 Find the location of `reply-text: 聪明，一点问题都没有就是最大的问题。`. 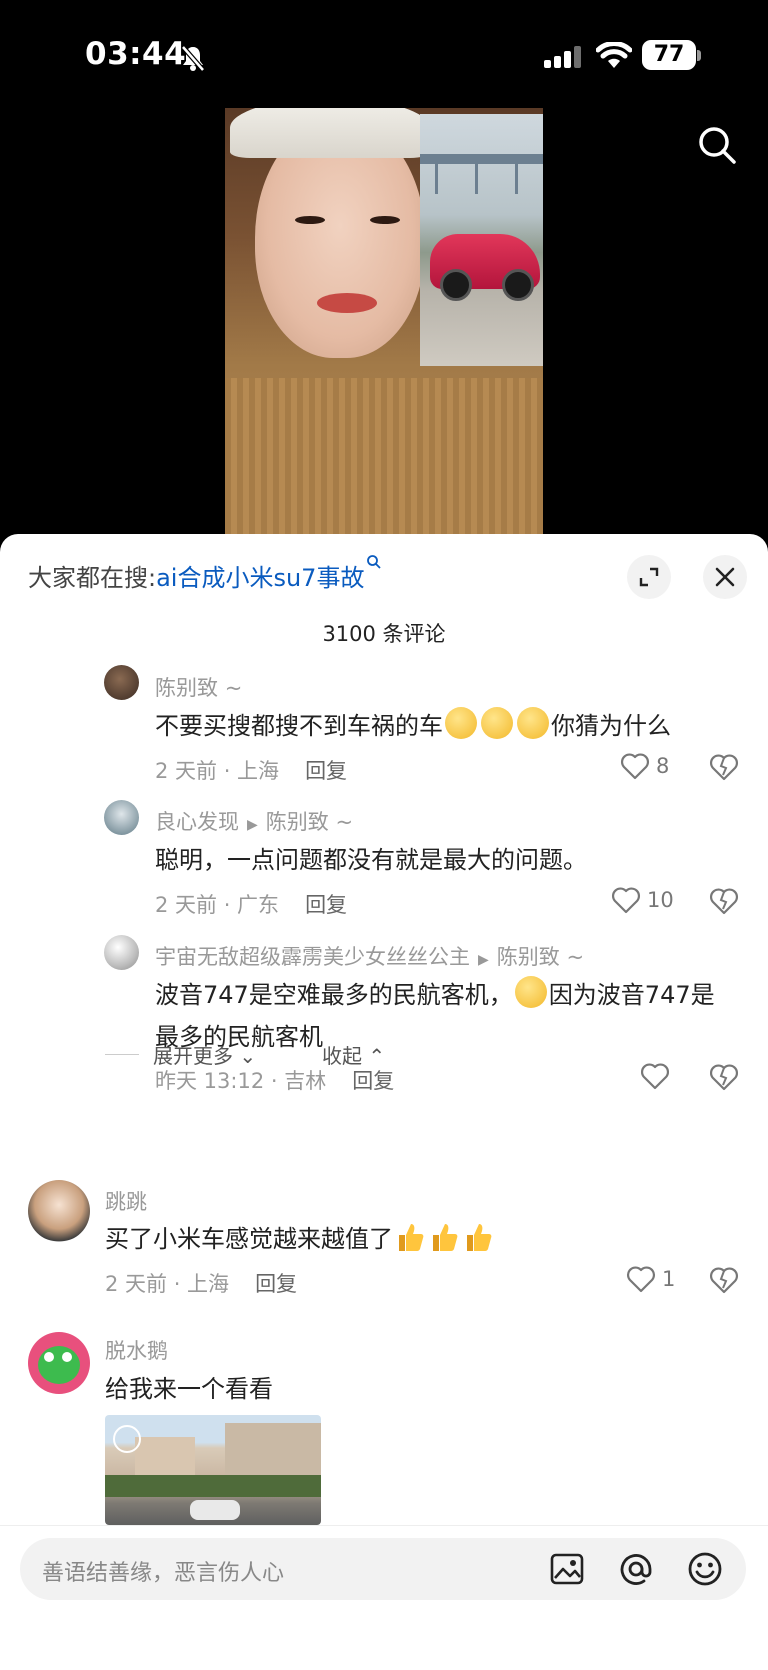

reply-text: 聪明，一点问题都没有就是最大的问题。 is located at coordinates (371, 860).